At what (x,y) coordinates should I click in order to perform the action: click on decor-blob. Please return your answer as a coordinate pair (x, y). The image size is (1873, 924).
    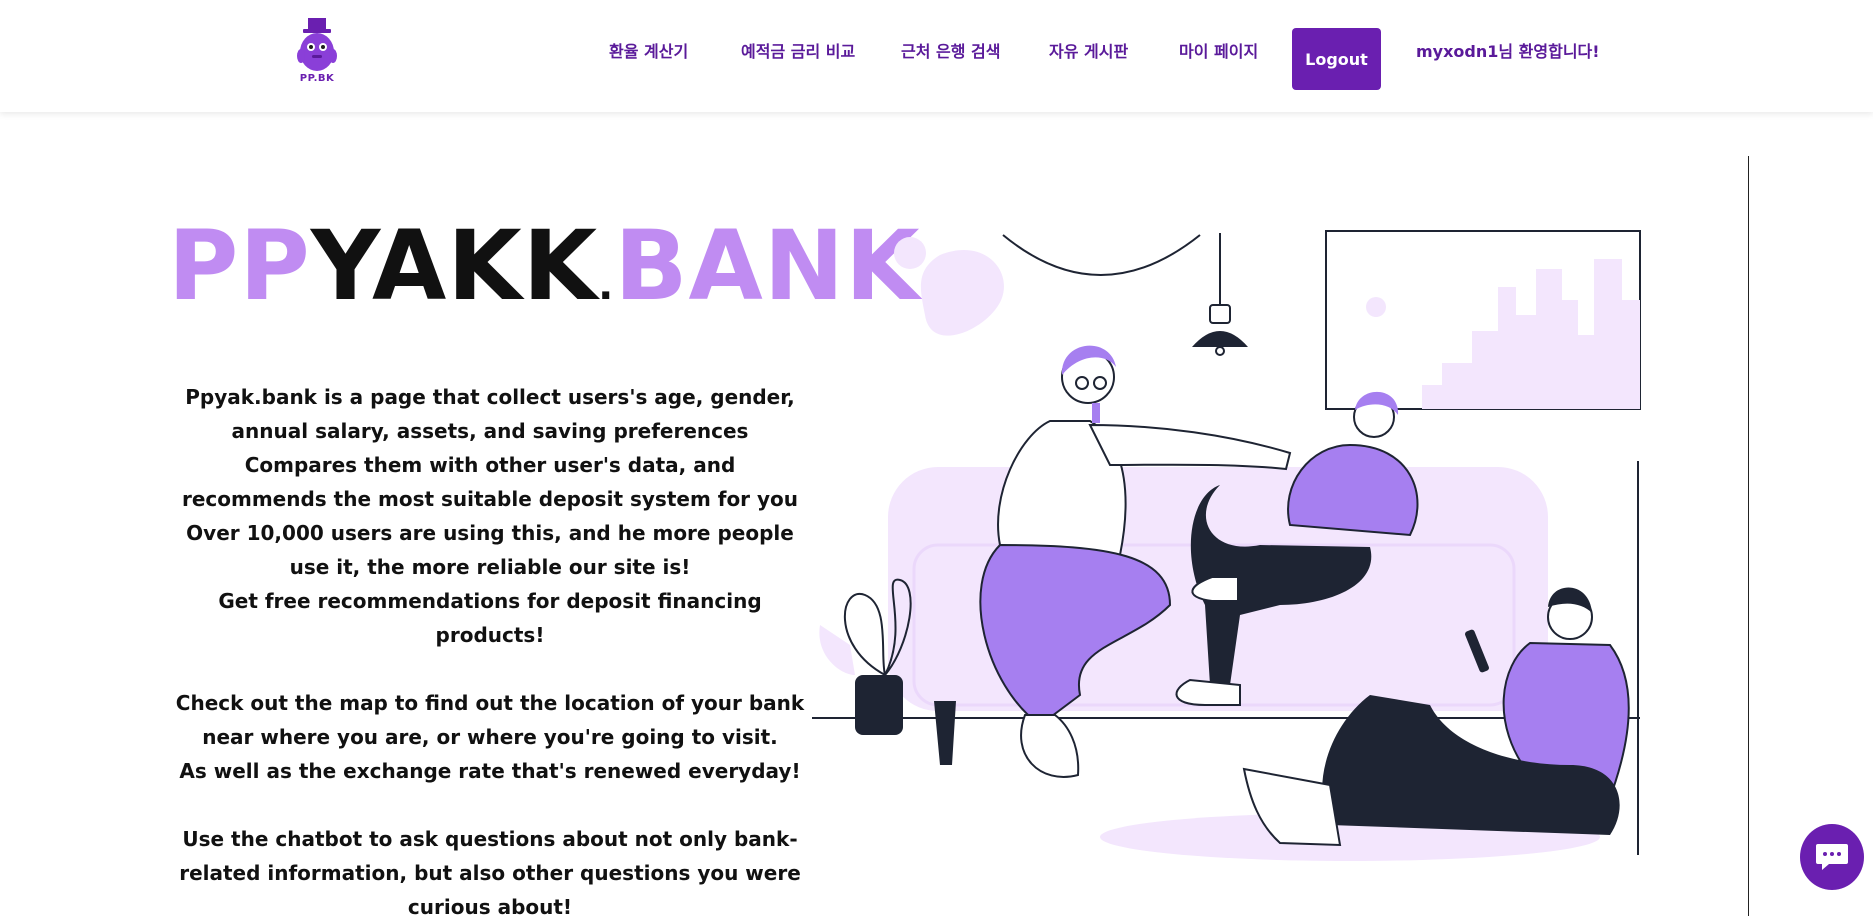
    Looking at the image, I should click on (962, 293).